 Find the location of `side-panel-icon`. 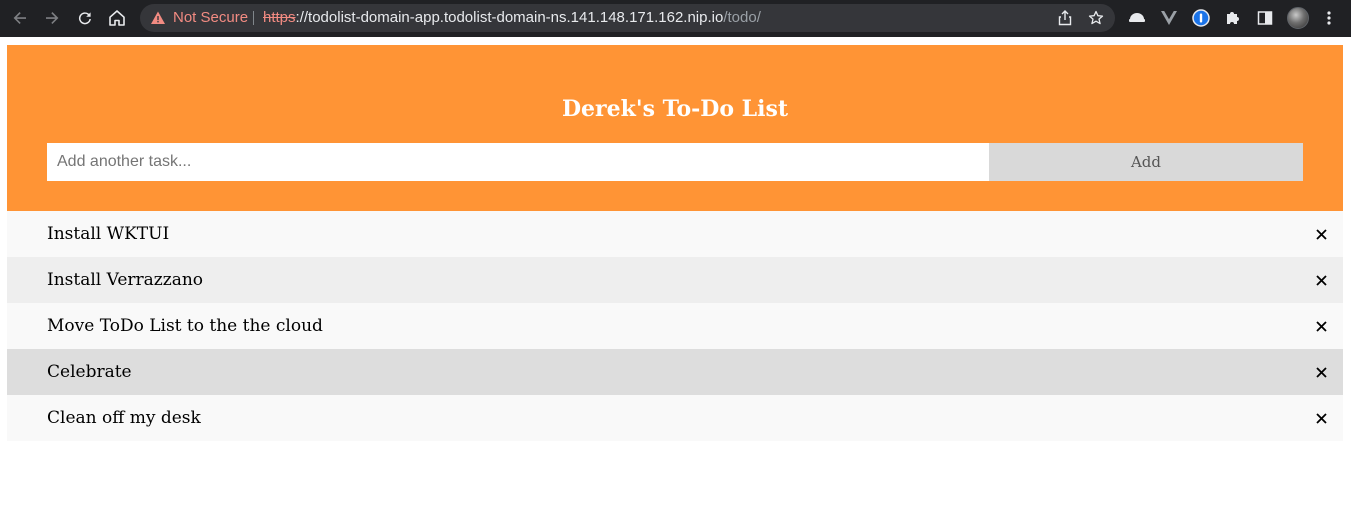

side-panel-icon is located at coordinates (1265, 18).